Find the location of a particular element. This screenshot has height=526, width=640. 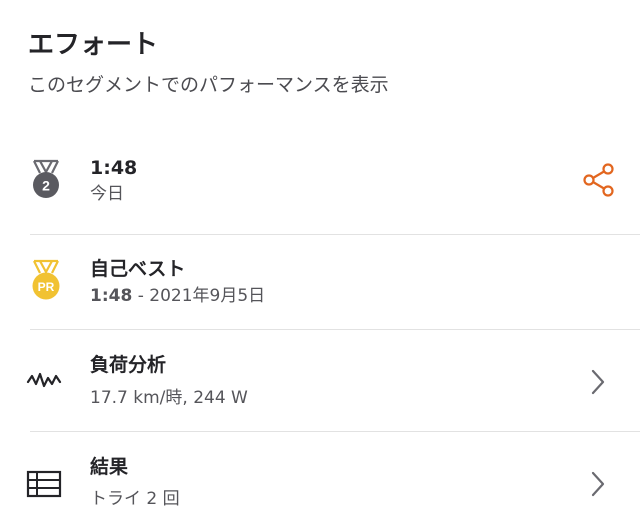

rank-badge-number: 2 is located at coordinates (46, 186).